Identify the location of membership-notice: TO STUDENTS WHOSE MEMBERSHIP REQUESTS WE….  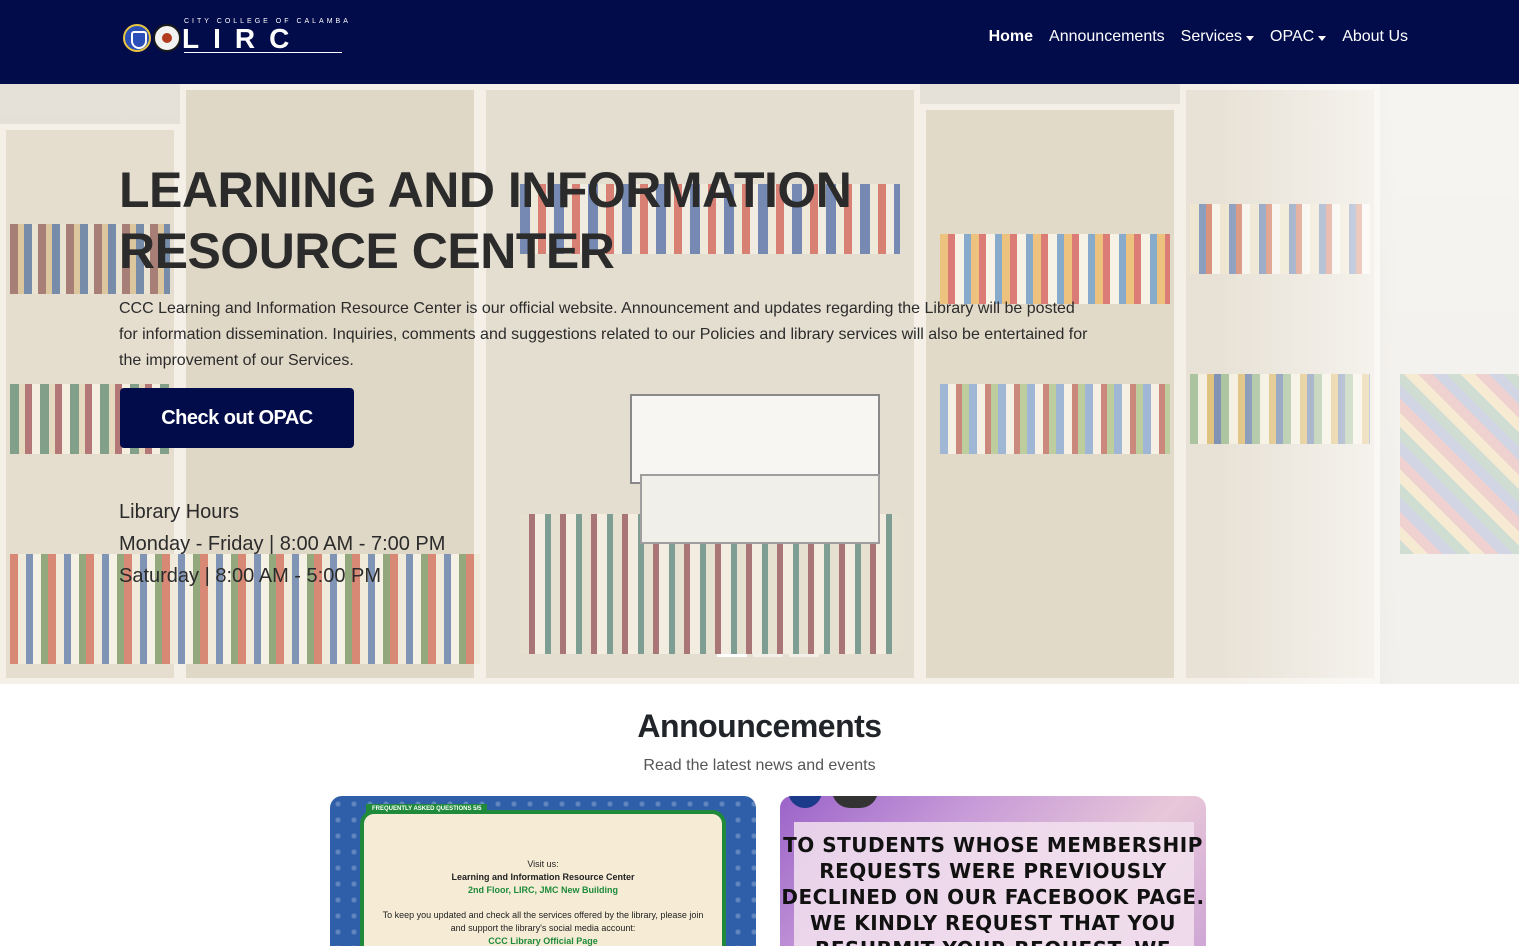
(993, 889).